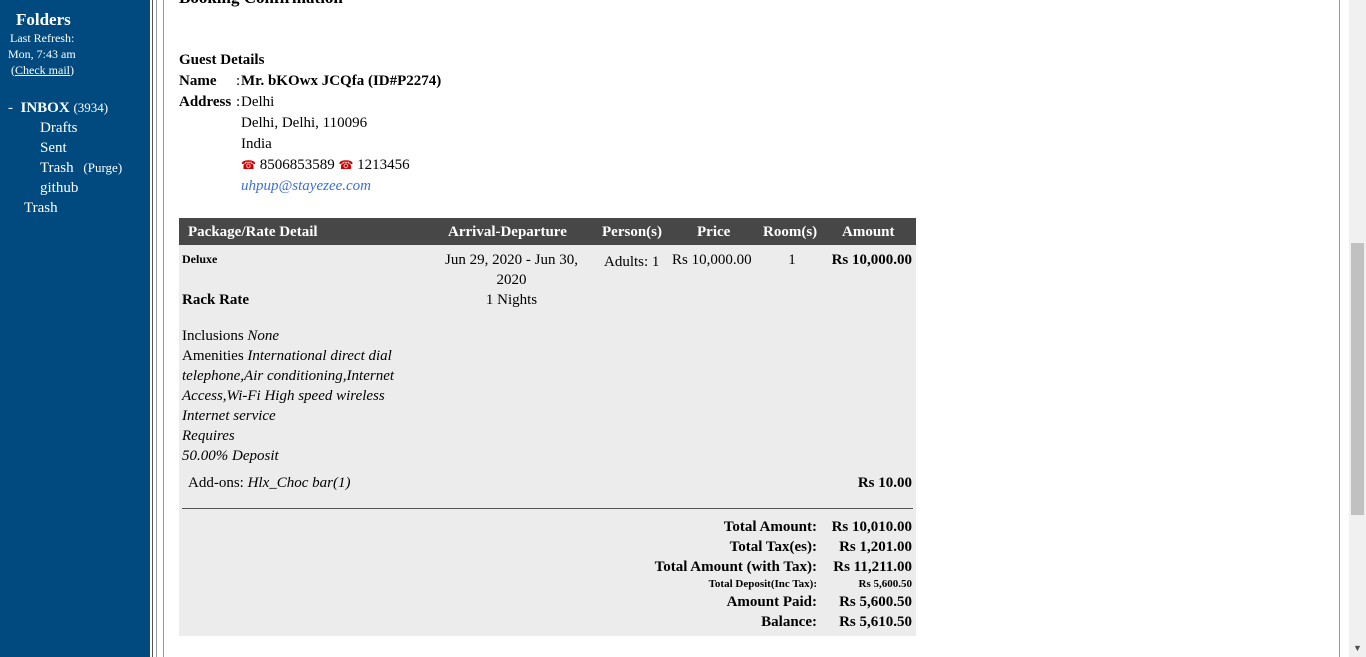 The width and height of the screenshot is (1366, 657). Describe the element at coordinates (238, 81) in the screenshot. I see `name-colon: :` at that location.